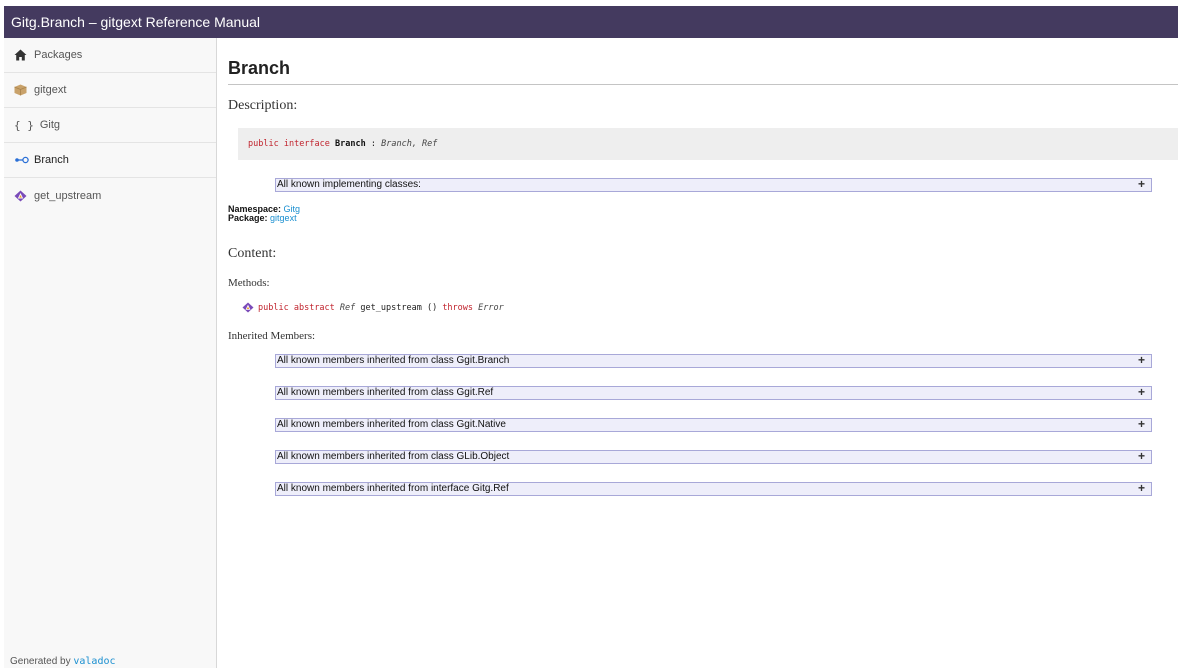  I want to click on sidebar-item-branch: Branch, so click(110, 160).